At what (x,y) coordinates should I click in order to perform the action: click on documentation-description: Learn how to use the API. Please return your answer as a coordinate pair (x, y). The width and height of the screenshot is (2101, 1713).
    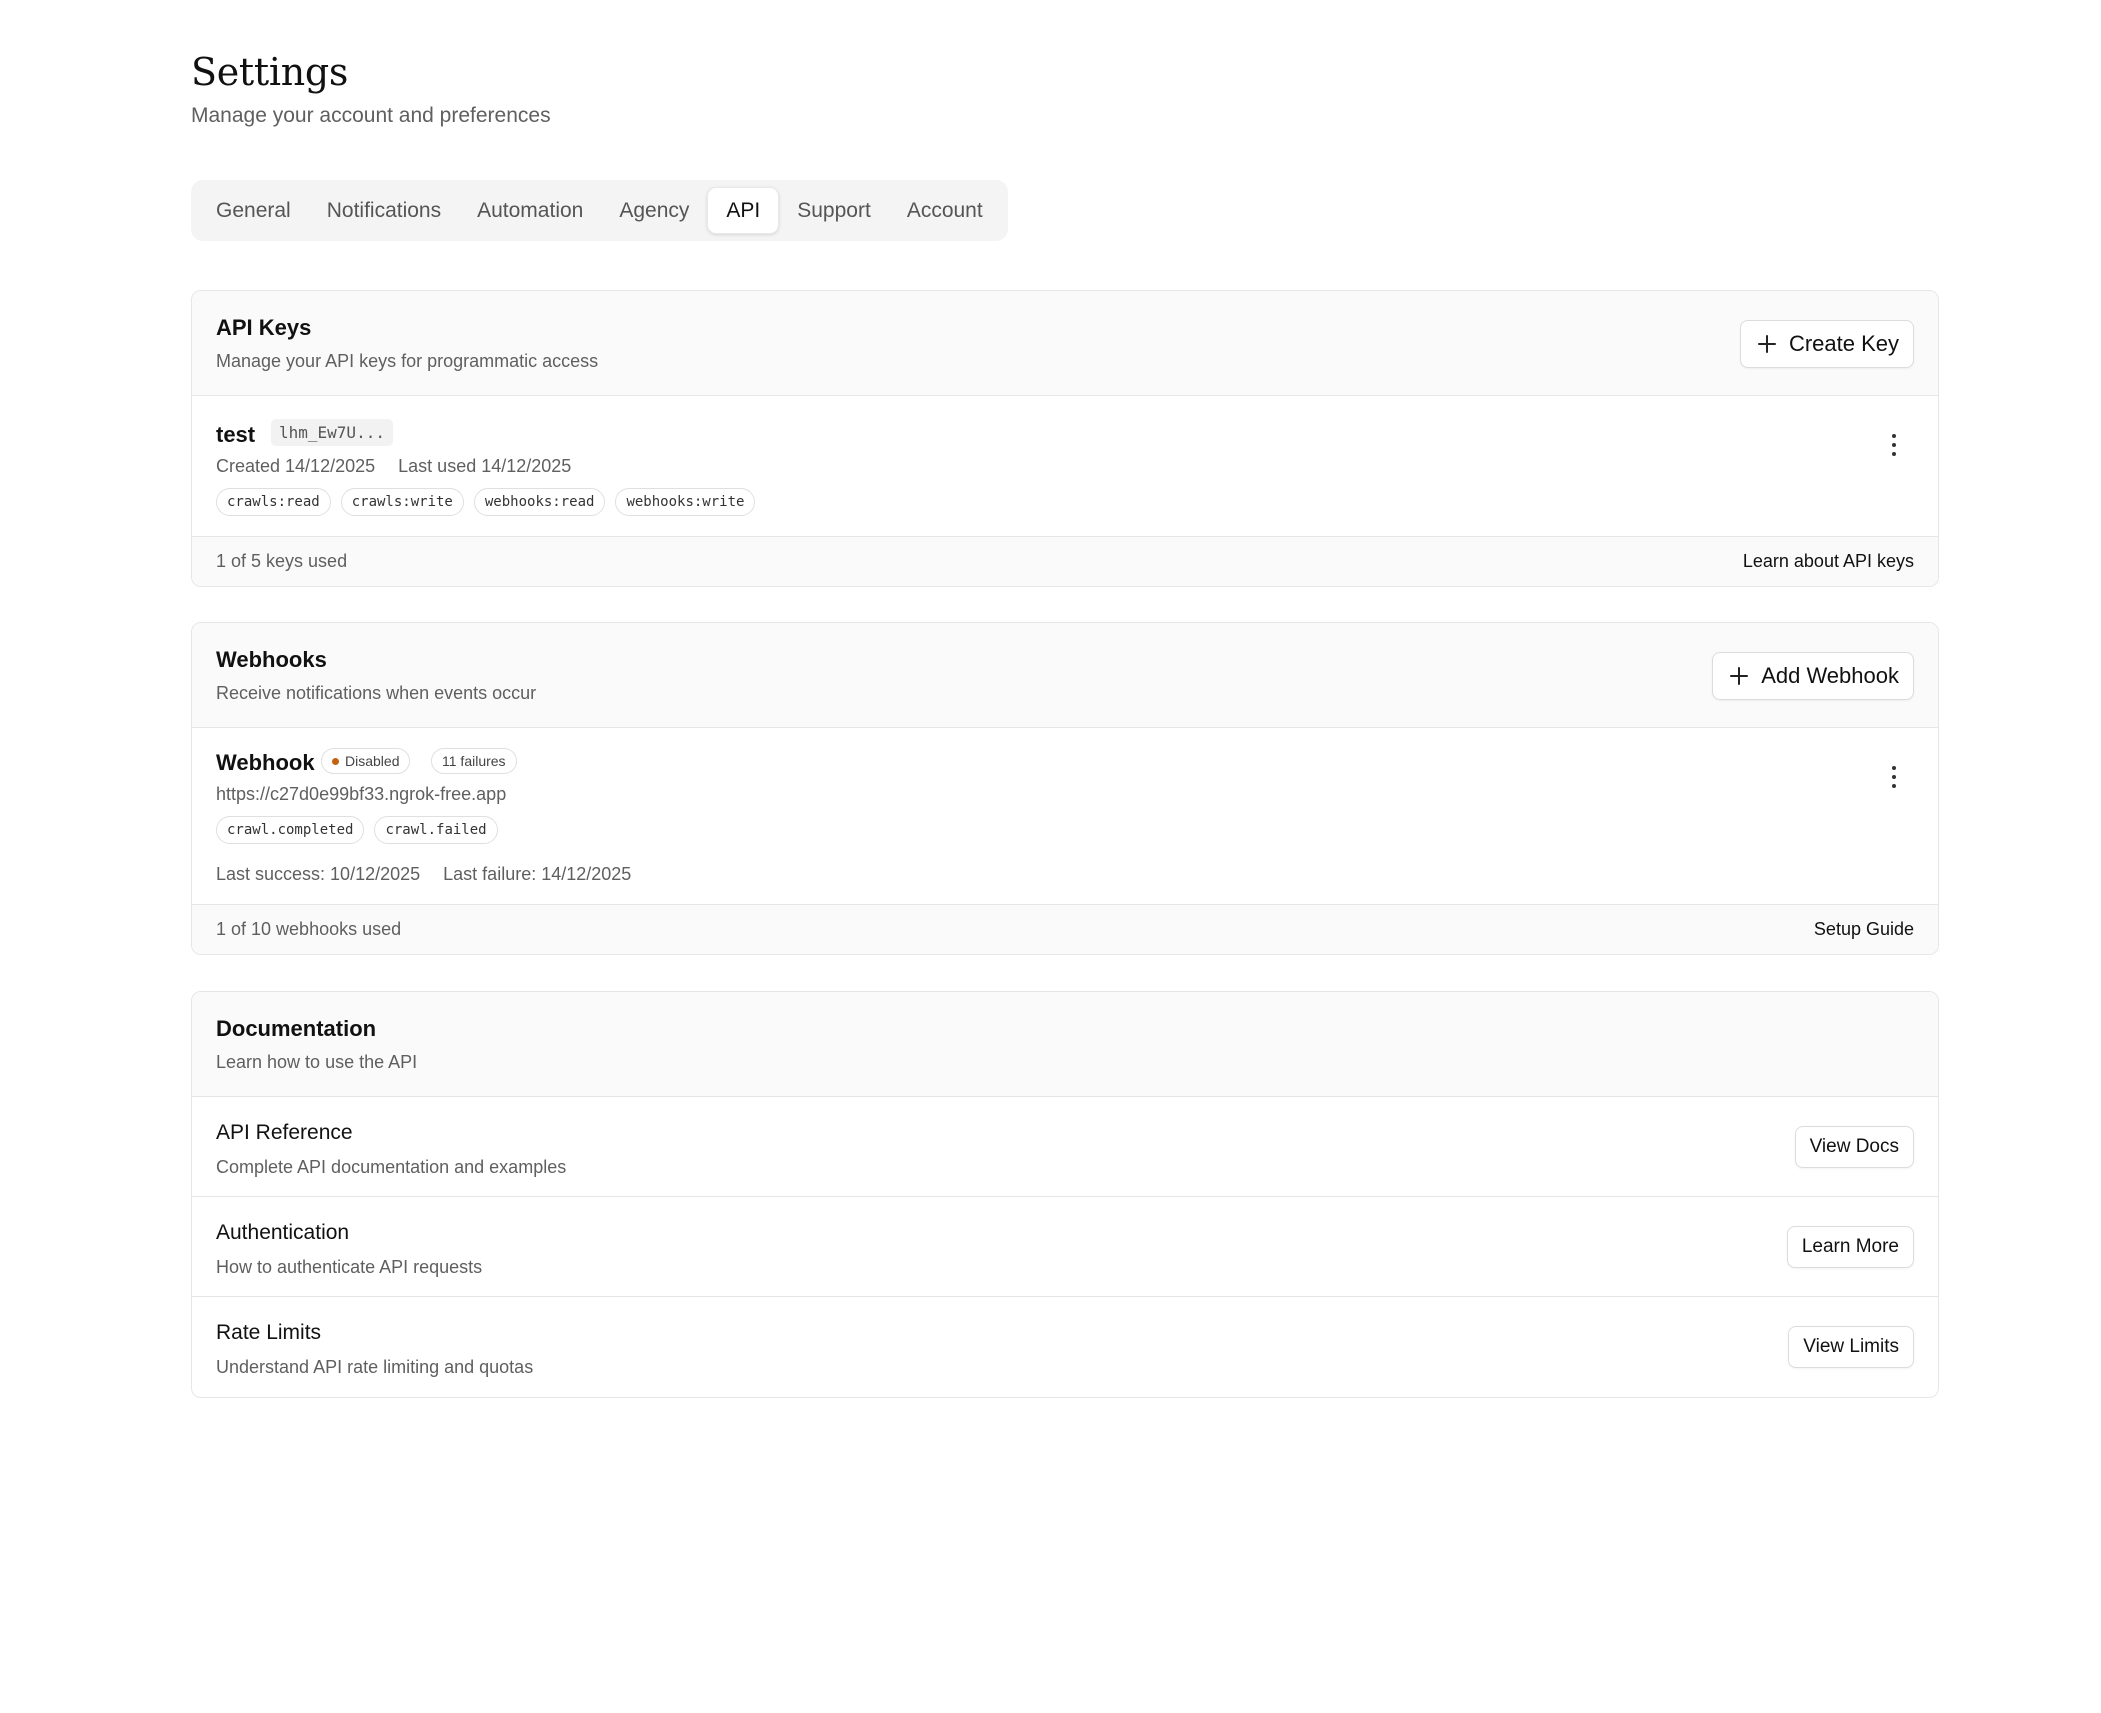
    Looking at the image, I should click on (317, 1062).